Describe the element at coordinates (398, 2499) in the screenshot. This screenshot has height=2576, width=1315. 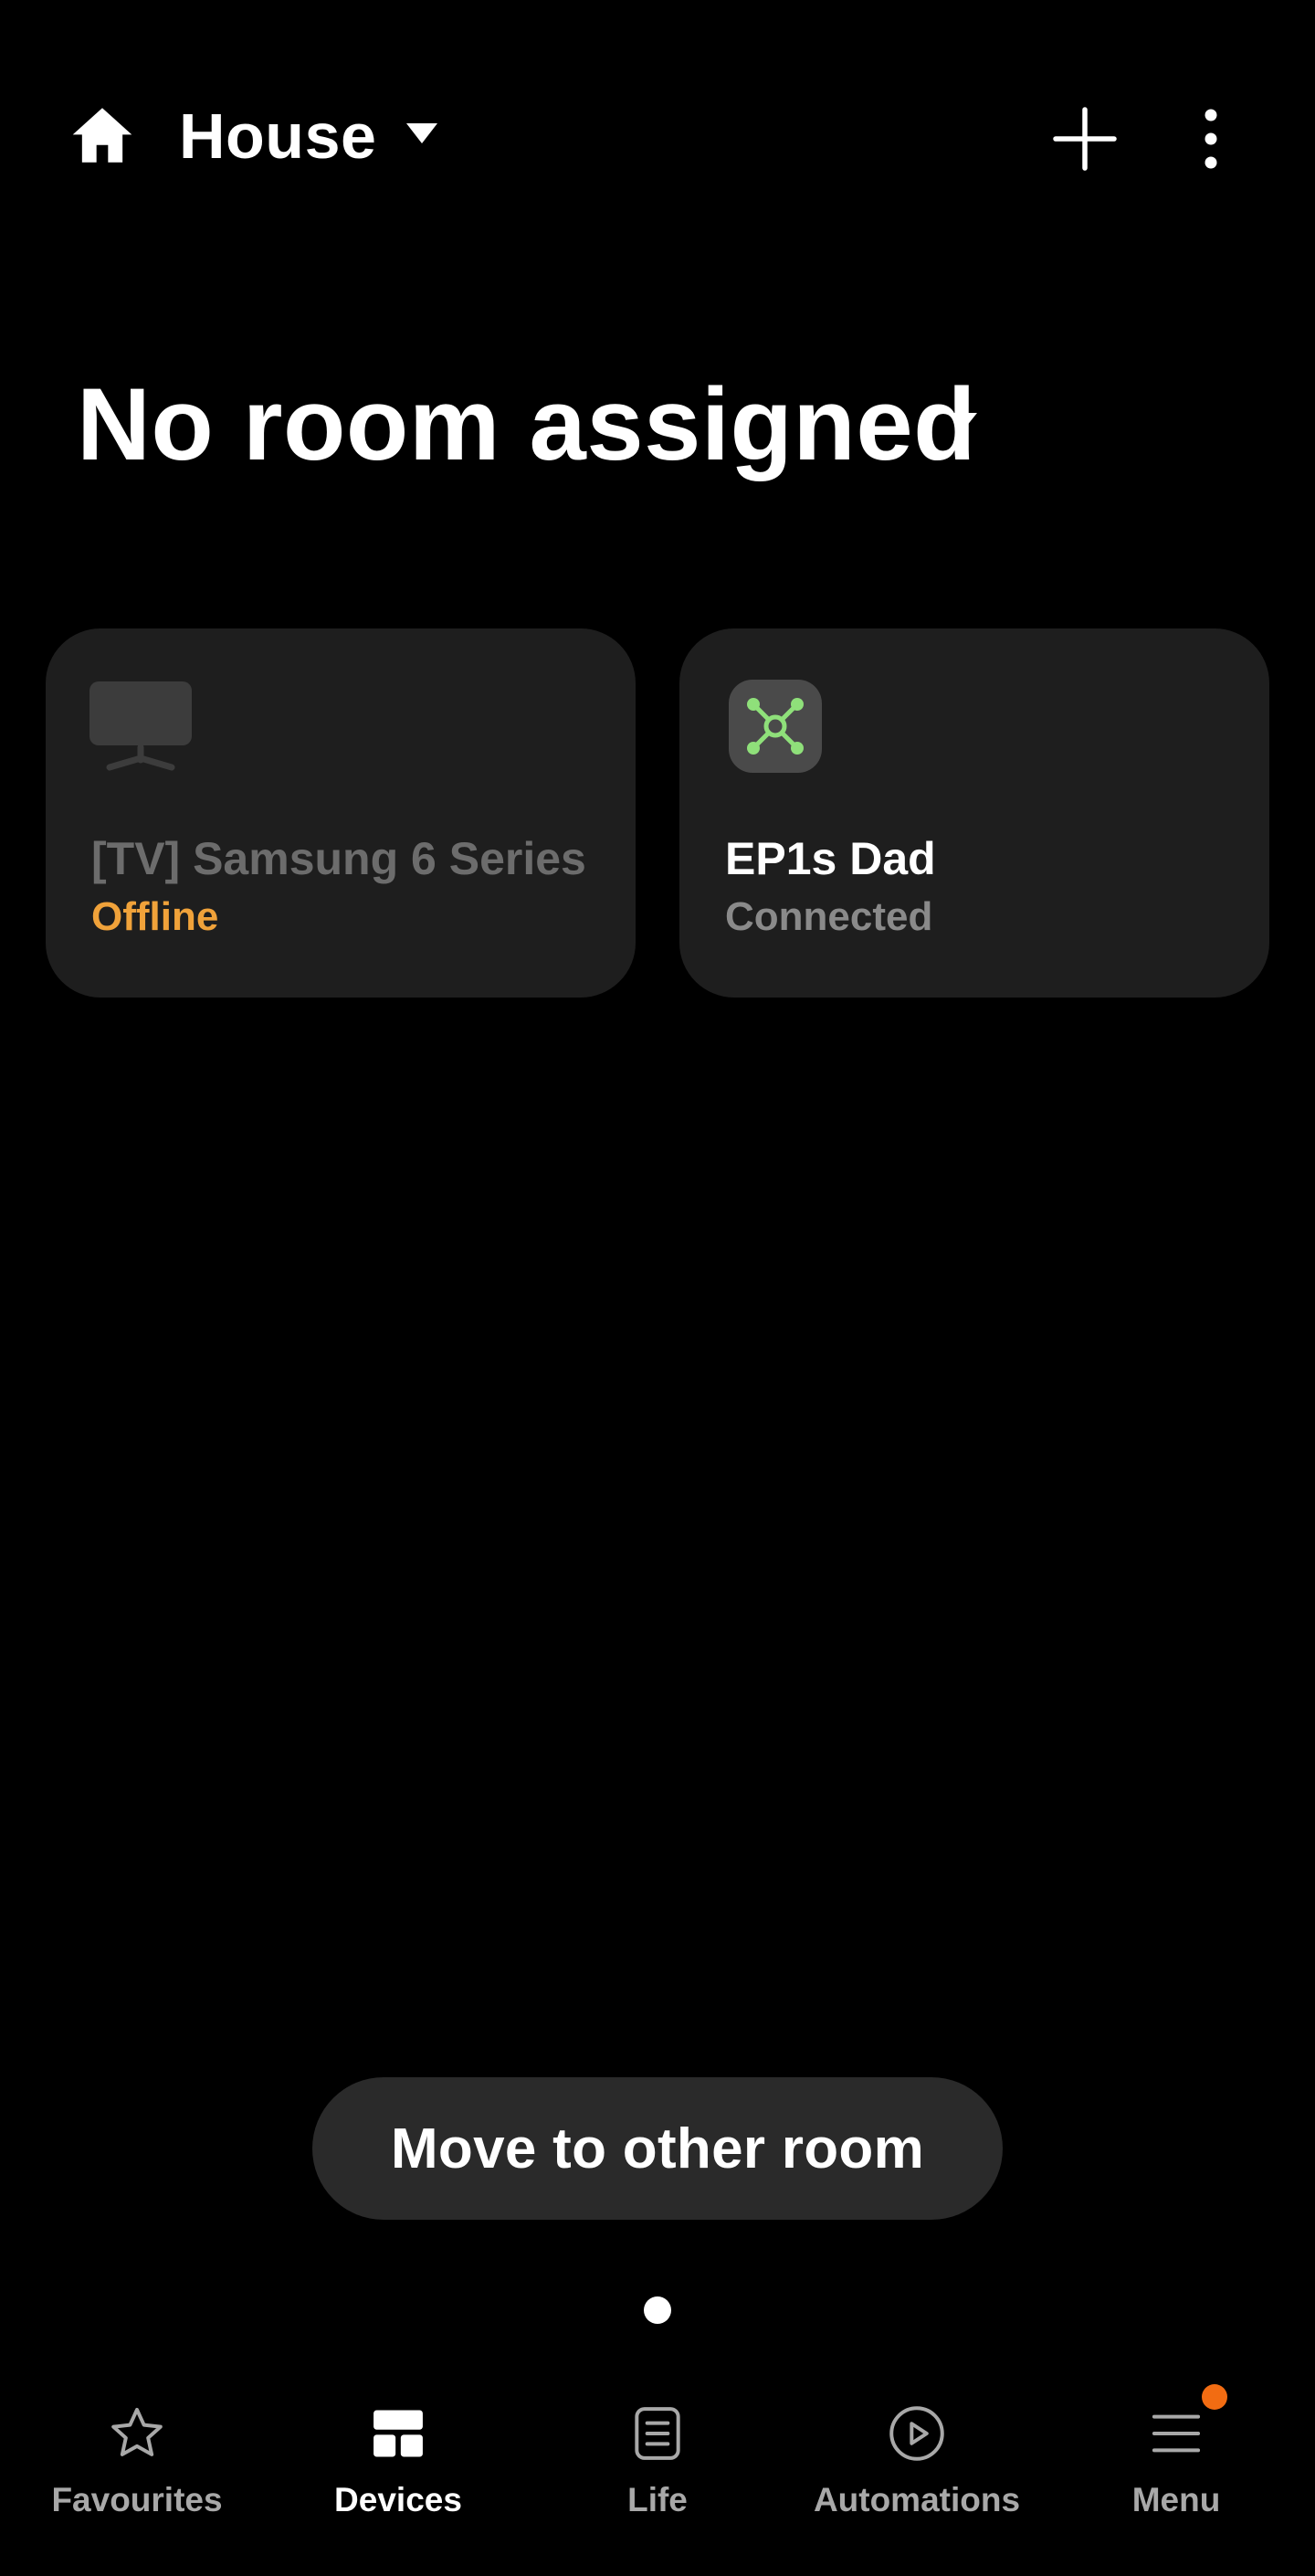
I see `nav-label: Devices` at that location.